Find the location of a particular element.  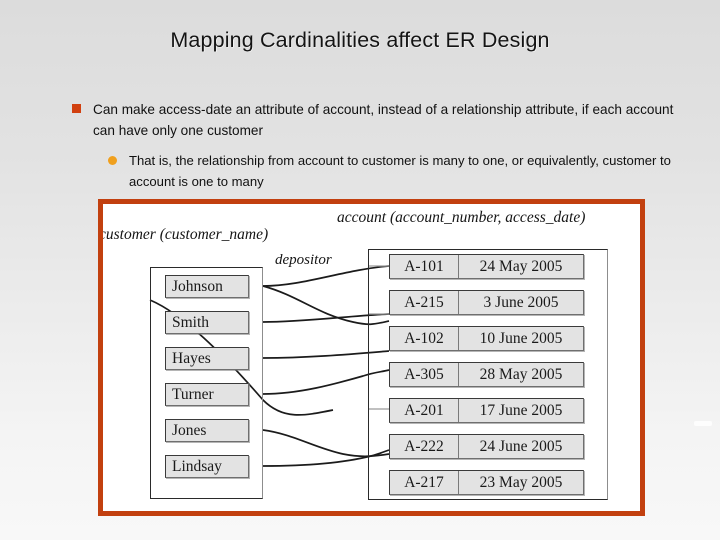

account-row: A-102 10 June 2005 is located at coordinates (486, 338).